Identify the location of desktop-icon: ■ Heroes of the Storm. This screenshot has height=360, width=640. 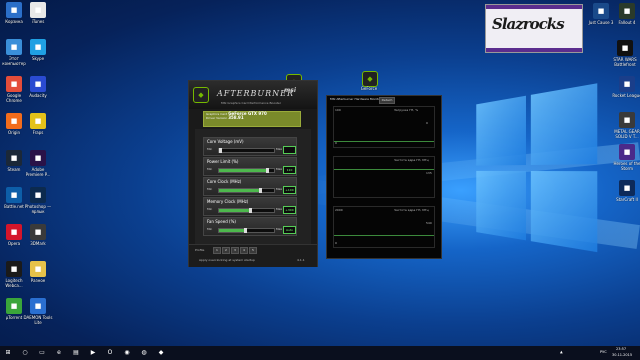
(626, 157).